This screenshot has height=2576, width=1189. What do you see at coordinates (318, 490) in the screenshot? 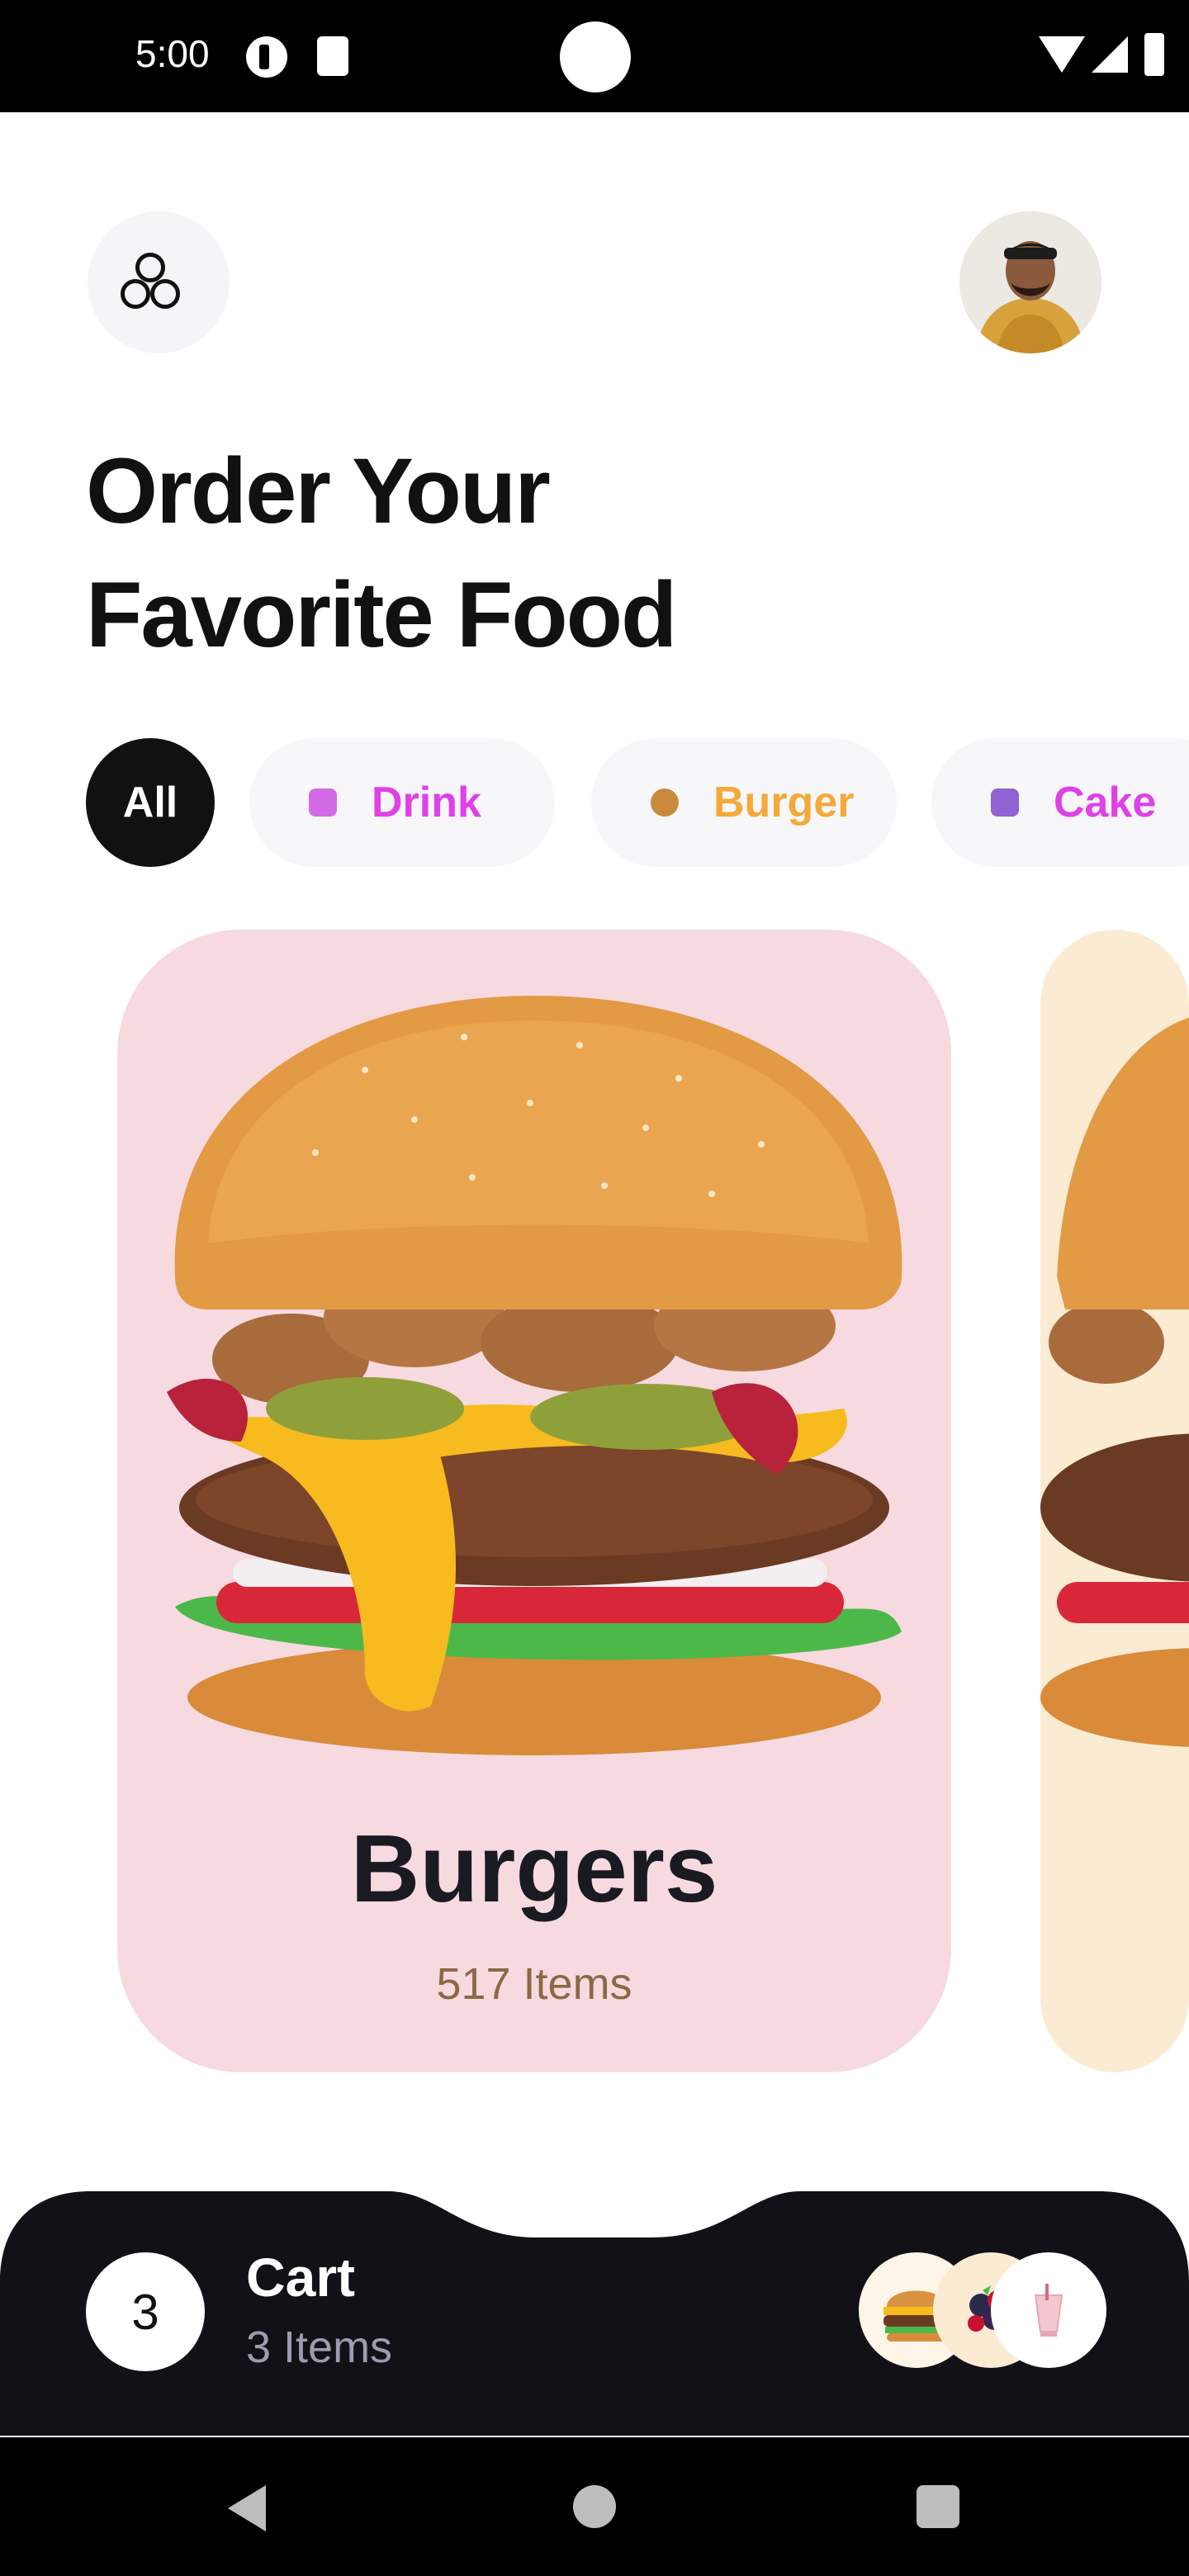
I see `title-line-1: Order Your` at bounding box center [318, 490].